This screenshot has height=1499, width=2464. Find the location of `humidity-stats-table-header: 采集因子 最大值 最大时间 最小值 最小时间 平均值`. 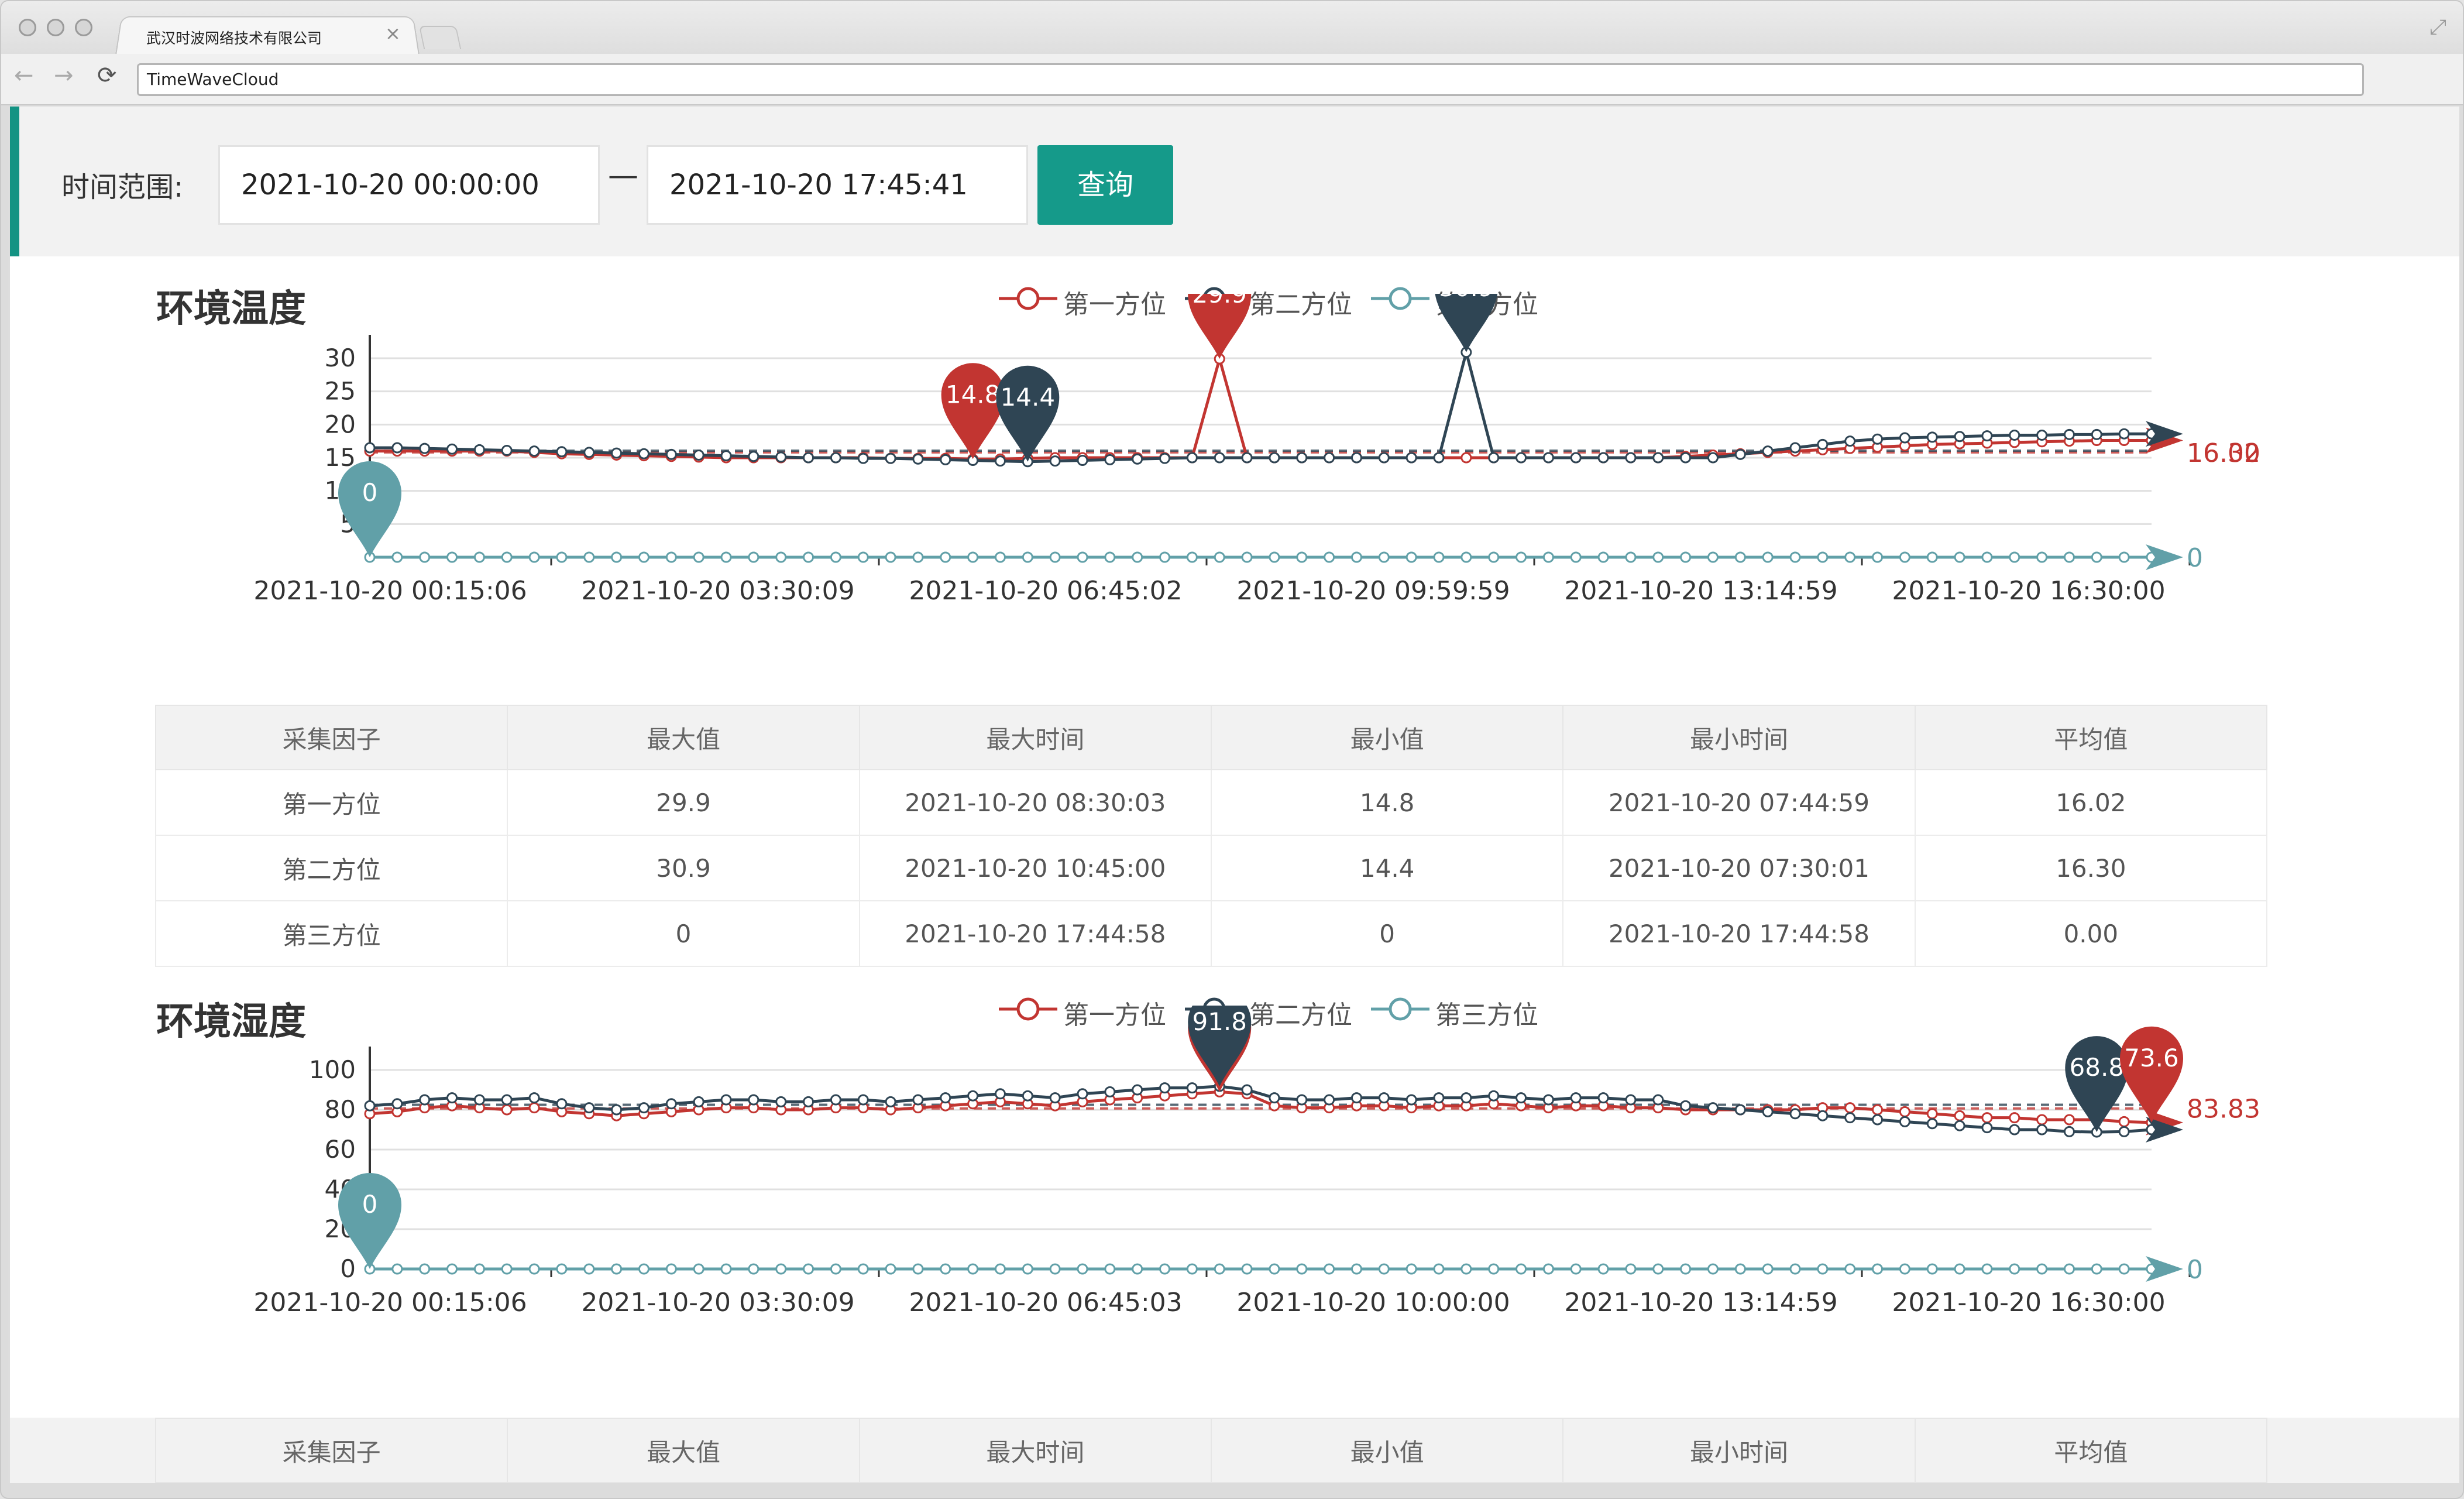

humidity-stats-table-header: 采集因子 最大值 最大时间 最小值 最小时间 平均值 is located at coordinates (1234, 1450).